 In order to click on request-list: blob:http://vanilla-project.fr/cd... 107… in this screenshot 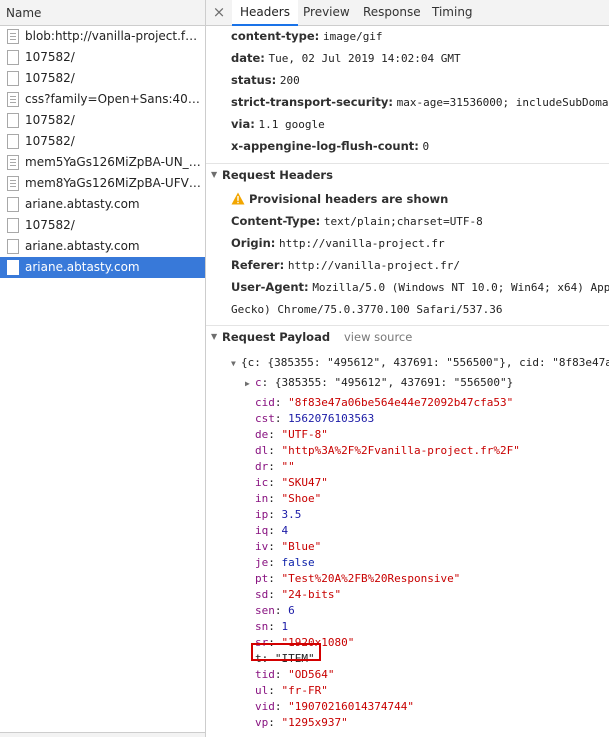, I will do `click(102, 152)`.